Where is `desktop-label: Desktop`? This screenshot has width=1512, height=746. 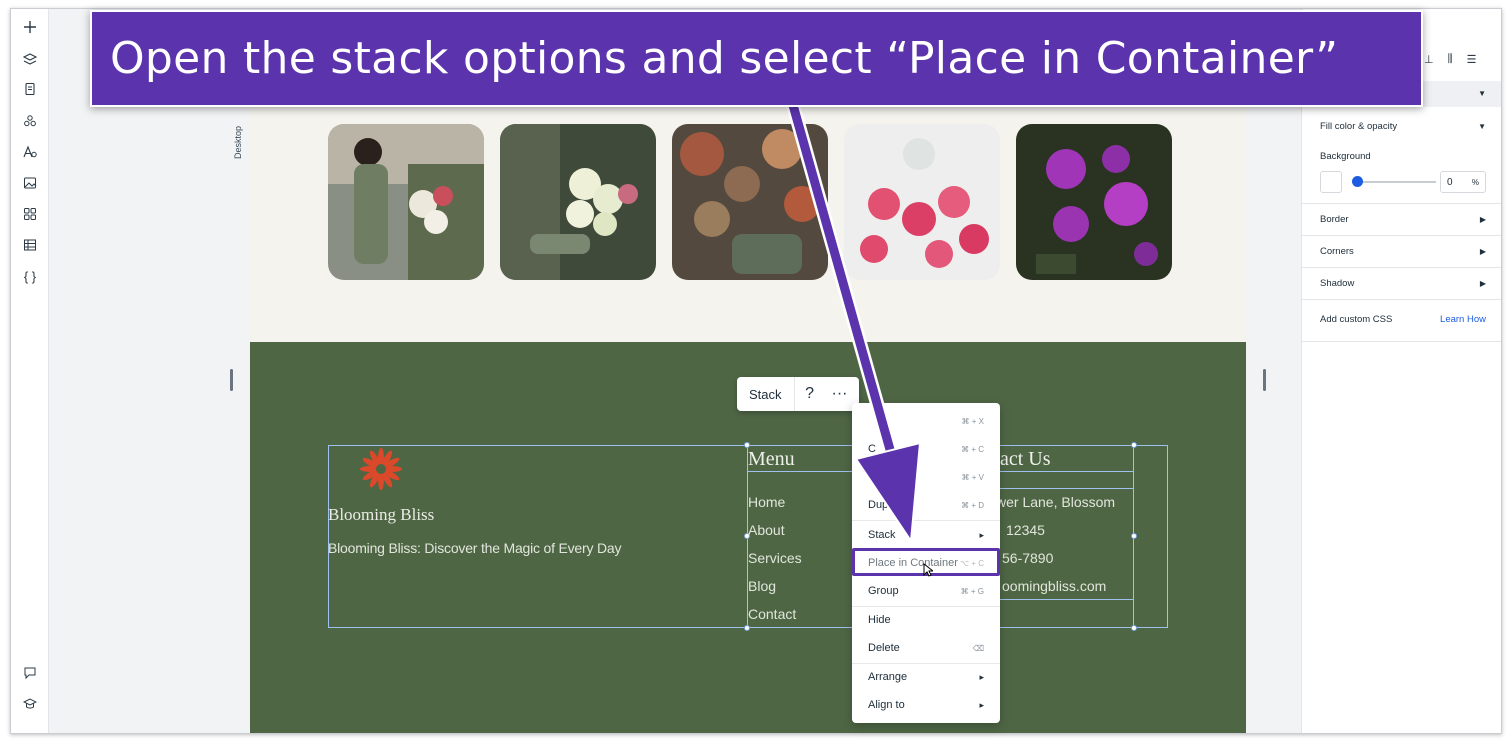 desktop-label: Desktop is located at coordinates (238, 142).